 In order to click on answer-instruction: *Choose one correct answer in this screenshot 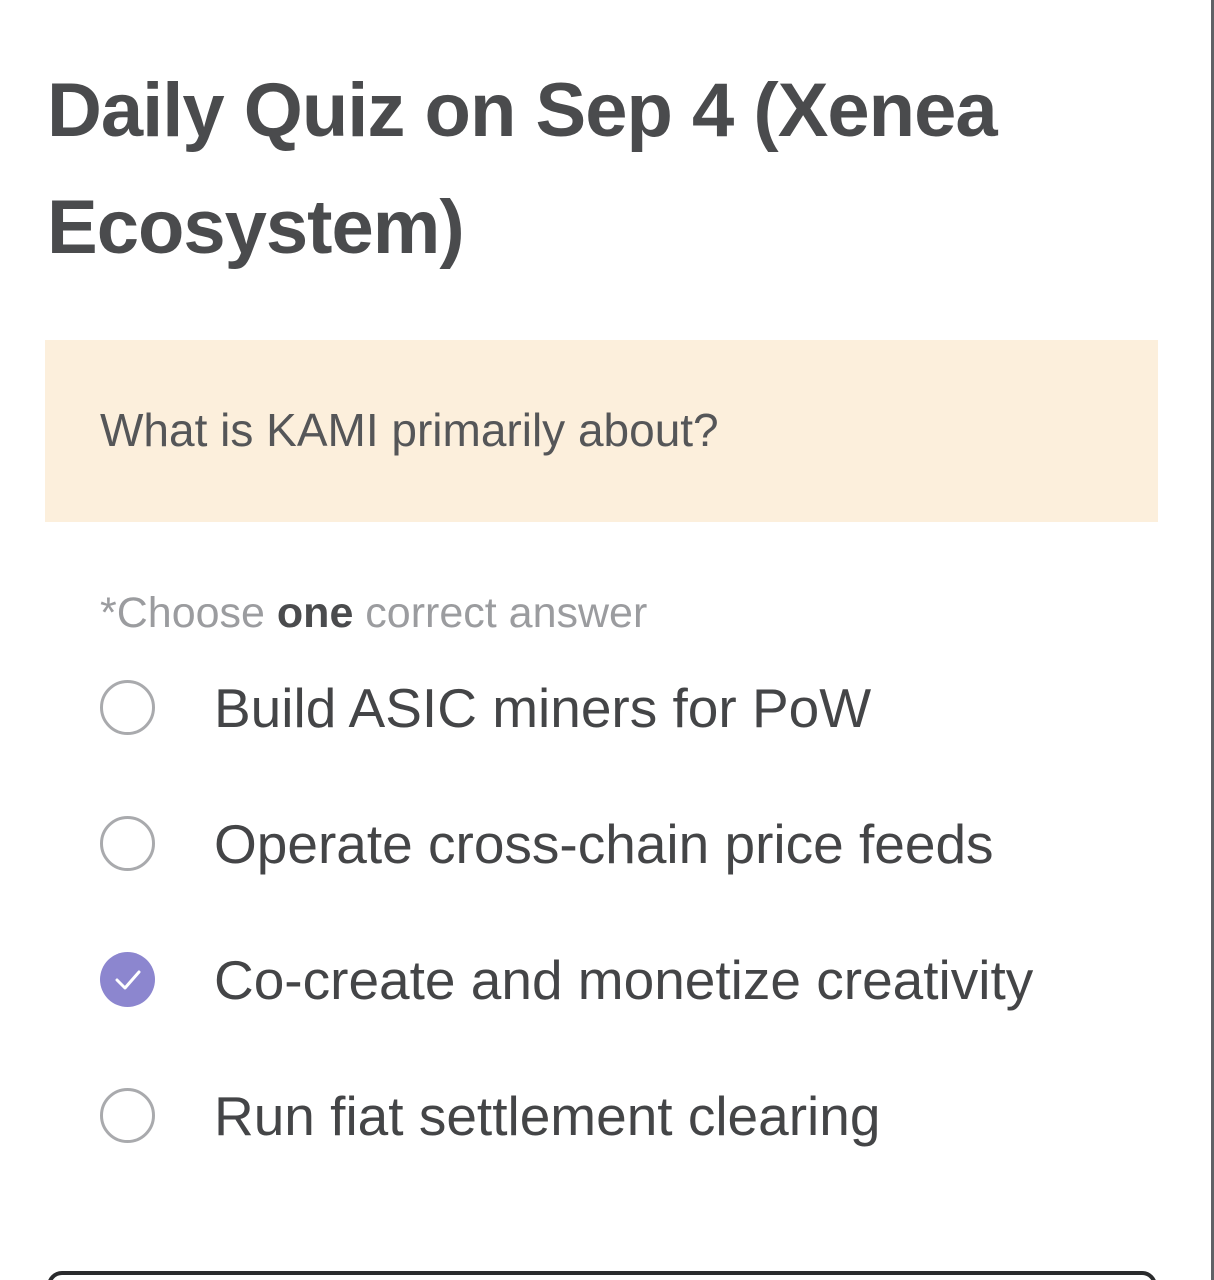, I will do `click(373, 613)`.